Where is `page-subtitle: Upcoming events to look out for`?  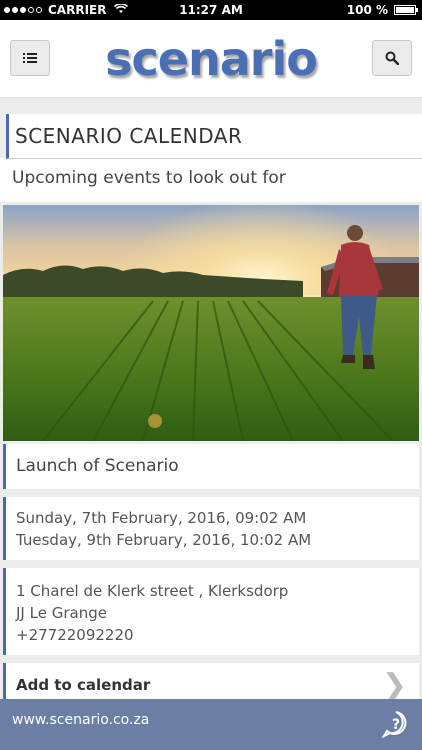 page-subtitle: Upcoming events to look out for is located at coordinates (149, 178).